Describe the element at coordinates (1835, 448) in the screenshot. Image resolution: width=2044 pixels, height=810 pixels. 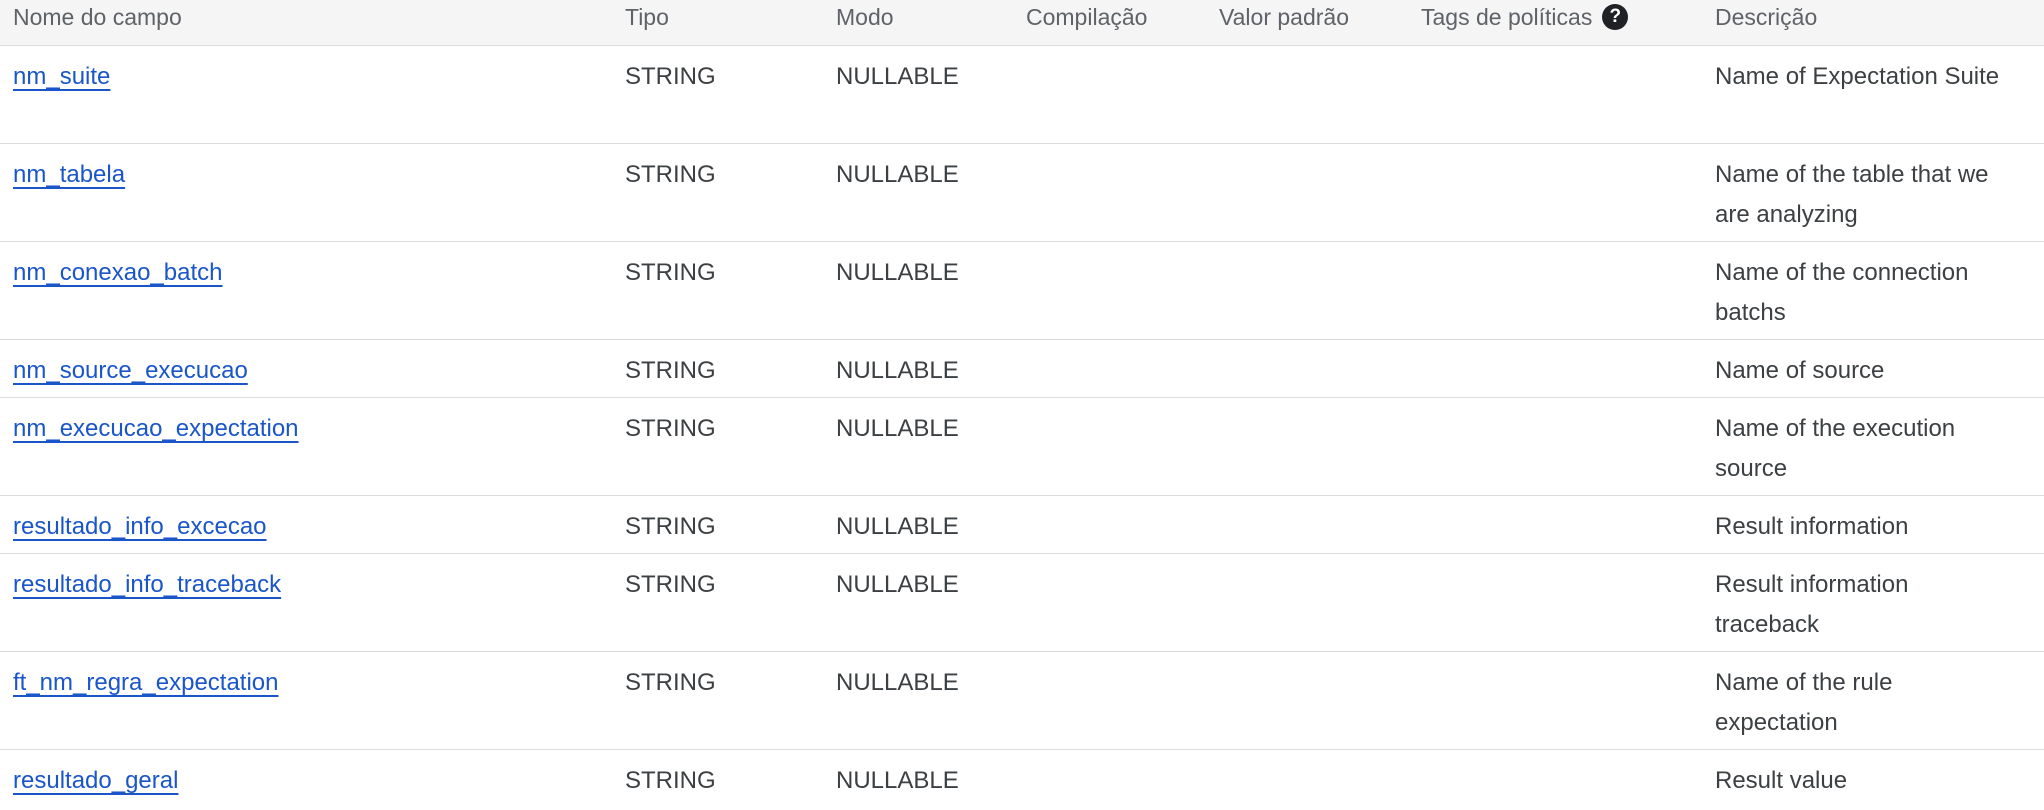
I see `field-description: Name of the execution source` at that location.